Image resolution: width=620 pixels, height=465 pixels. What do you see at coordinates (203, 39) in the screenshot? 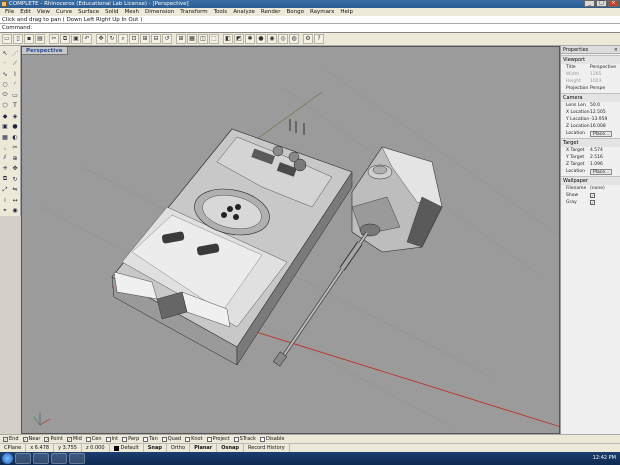
I see `set-view-icon: ◫` at bounding box center [203, 39].